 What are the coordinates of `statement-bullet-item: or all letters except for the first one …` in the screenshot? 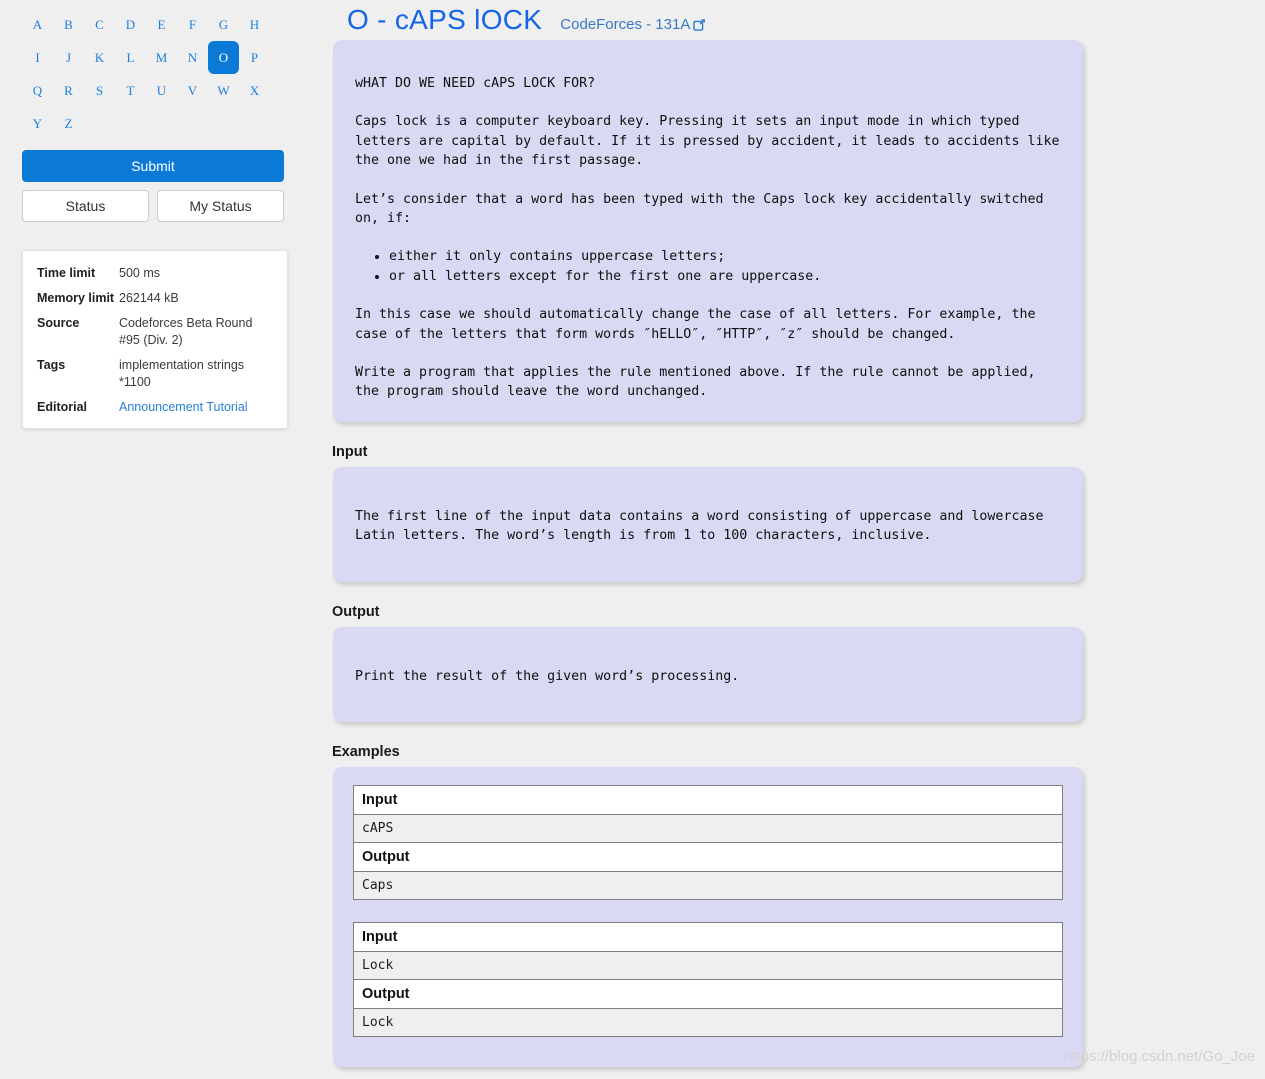 It's located at (725, 276).